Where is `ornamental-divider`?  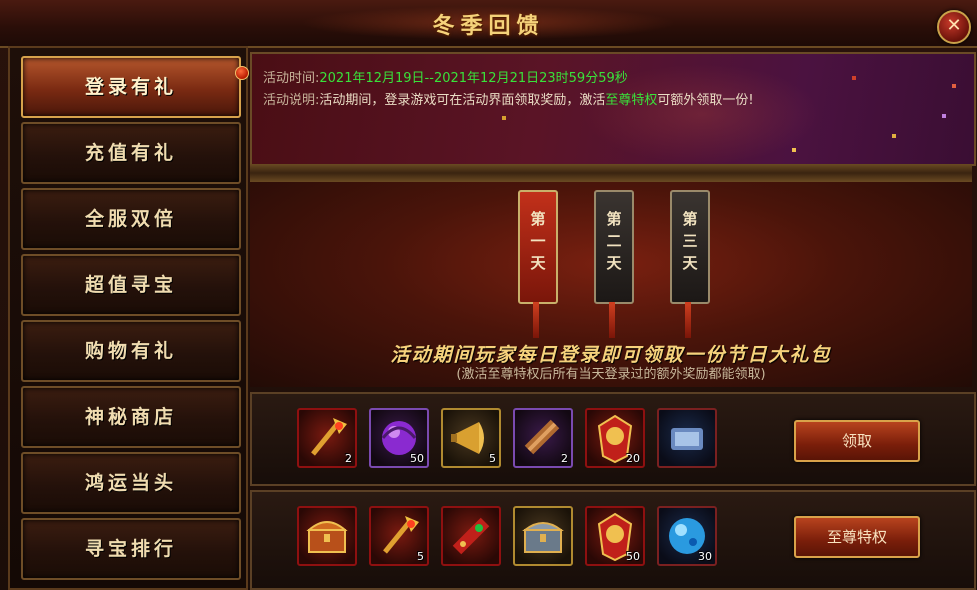
ornamental-divider is located at coordinates (611, 173).